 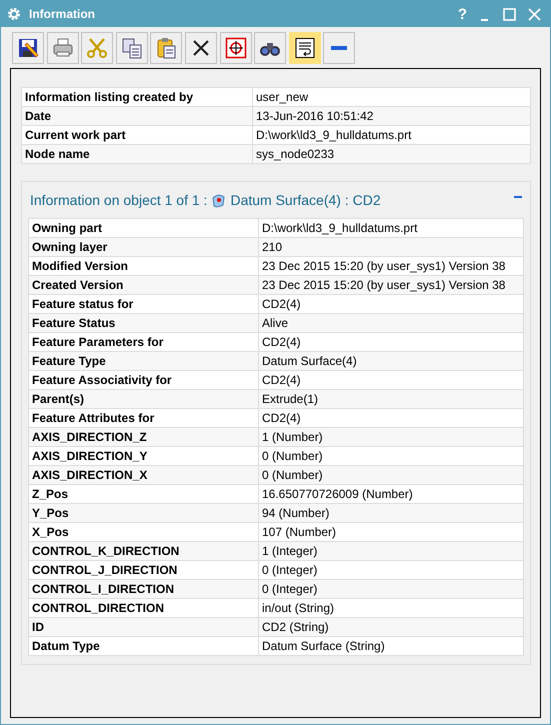 I want to click on help-button: ?, so click(x=462, y=14).